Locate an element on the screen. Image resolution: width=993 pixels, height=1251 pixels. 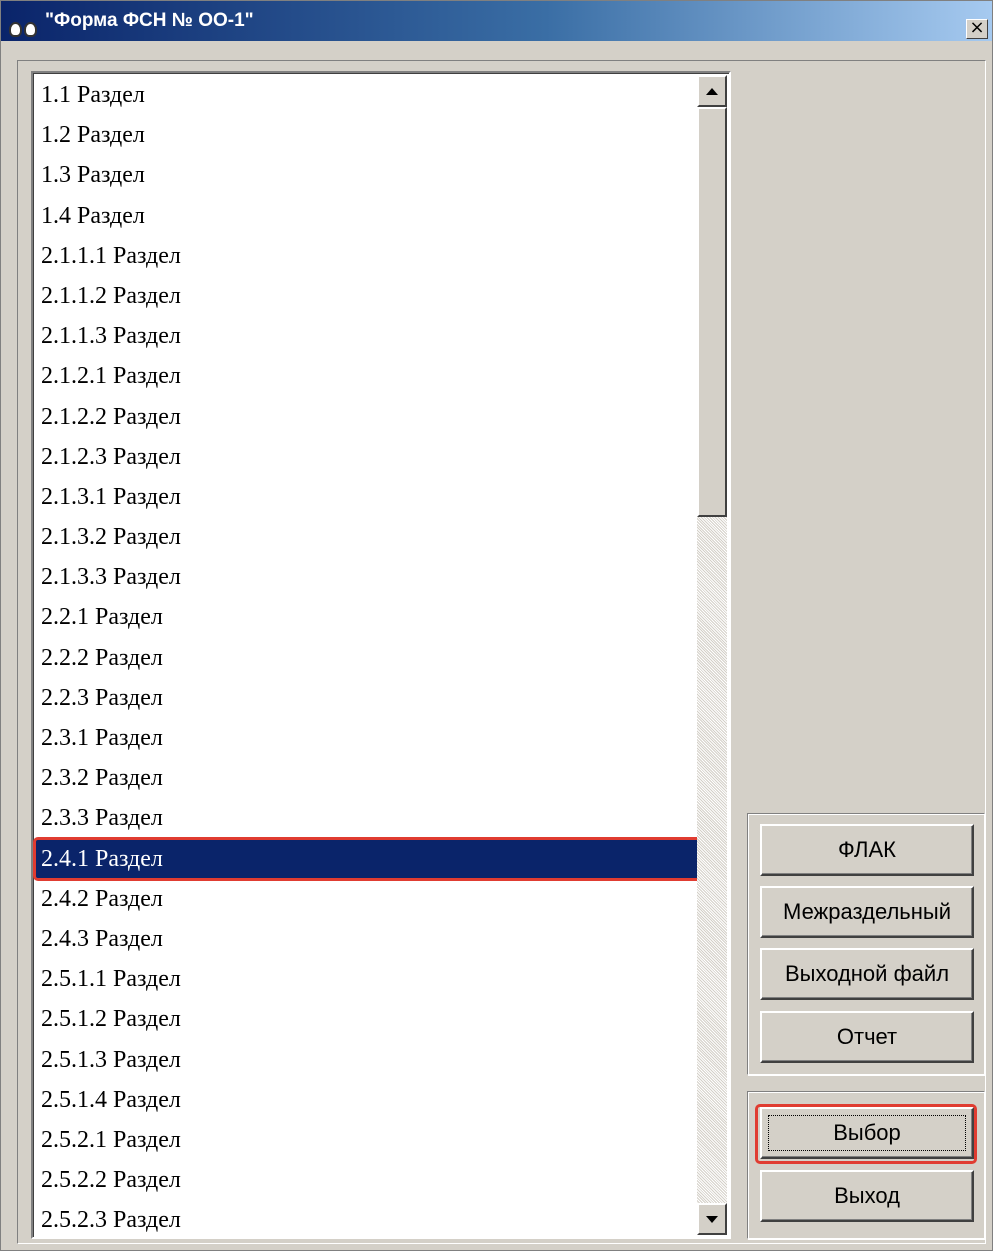
output-file-button: Выходной файл is located at coordinates (867, 974).